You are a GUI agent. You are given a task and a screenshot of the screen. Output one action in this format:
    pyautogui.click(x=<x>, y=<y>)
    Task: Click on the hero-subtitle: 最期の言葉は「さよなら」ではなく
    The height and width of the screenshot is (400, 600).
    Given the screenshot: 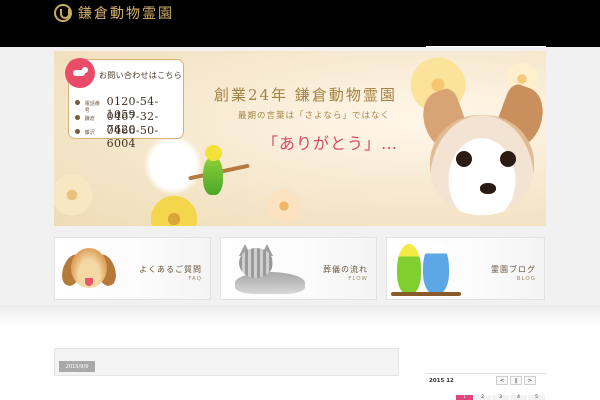 What is the action you would take?
    pyautogui.click(x=314, y=116)
    